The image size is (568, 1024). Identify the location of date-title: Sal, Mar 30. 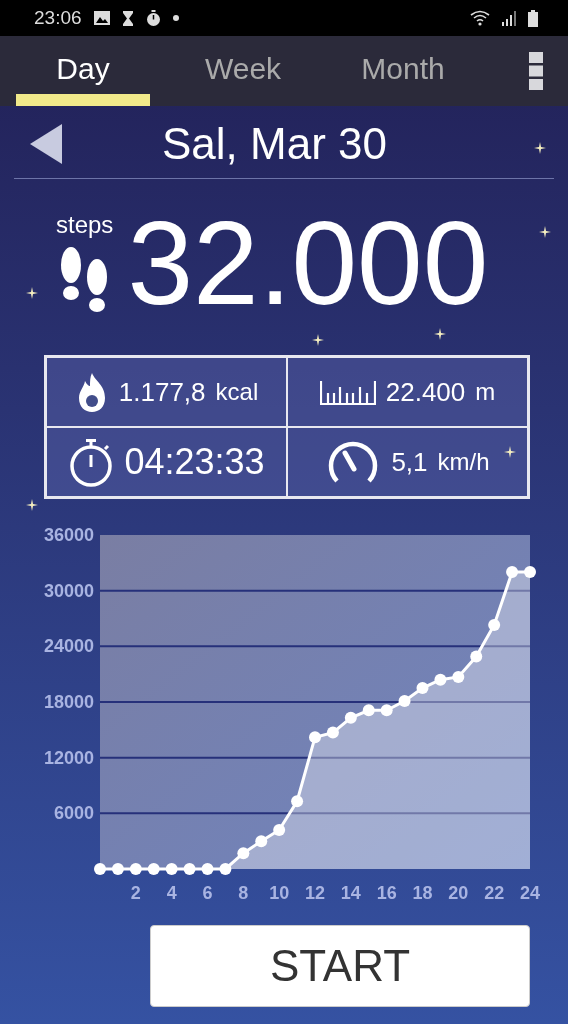
(274, 144).